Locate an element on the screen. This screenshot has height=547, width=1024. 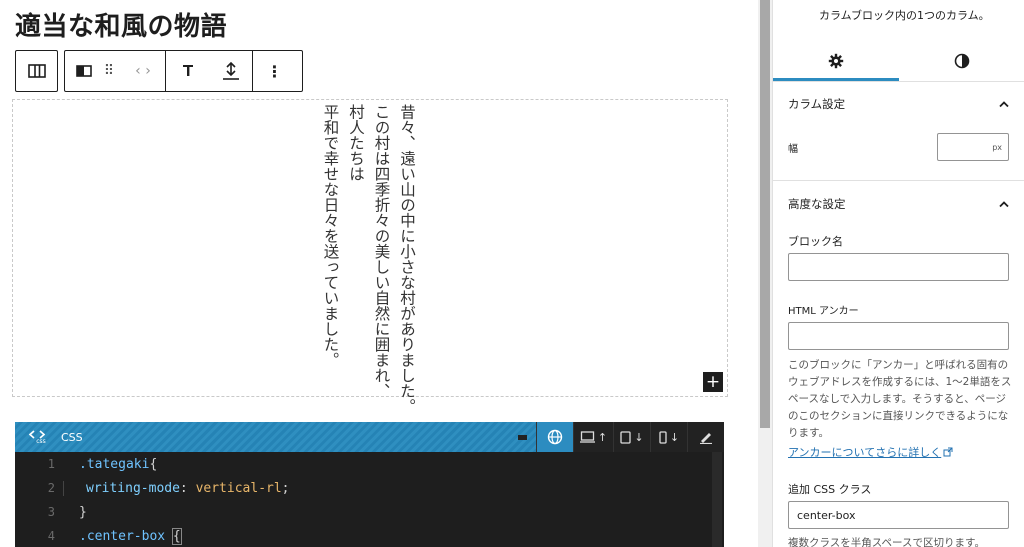
code-selector: .center-box is located at coordinates (122, 536).